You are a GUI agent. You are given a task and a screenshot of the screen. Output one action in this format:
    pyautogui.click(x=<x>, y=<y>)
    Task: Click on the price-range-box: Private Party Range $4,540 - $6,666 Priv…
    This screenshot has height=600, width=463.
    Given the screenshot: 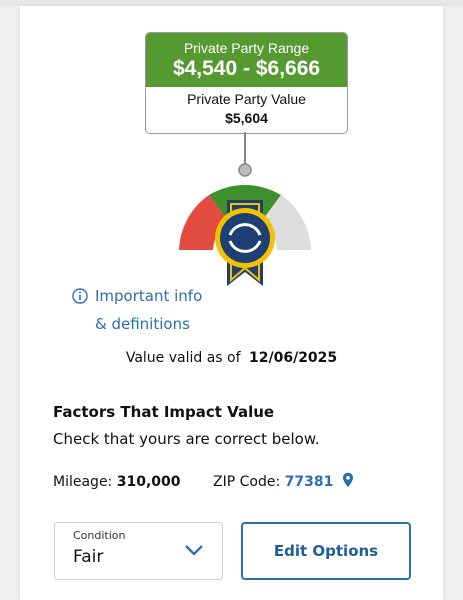 What is the action you would take?
    pyautogui.click(x=246, y=83)
    